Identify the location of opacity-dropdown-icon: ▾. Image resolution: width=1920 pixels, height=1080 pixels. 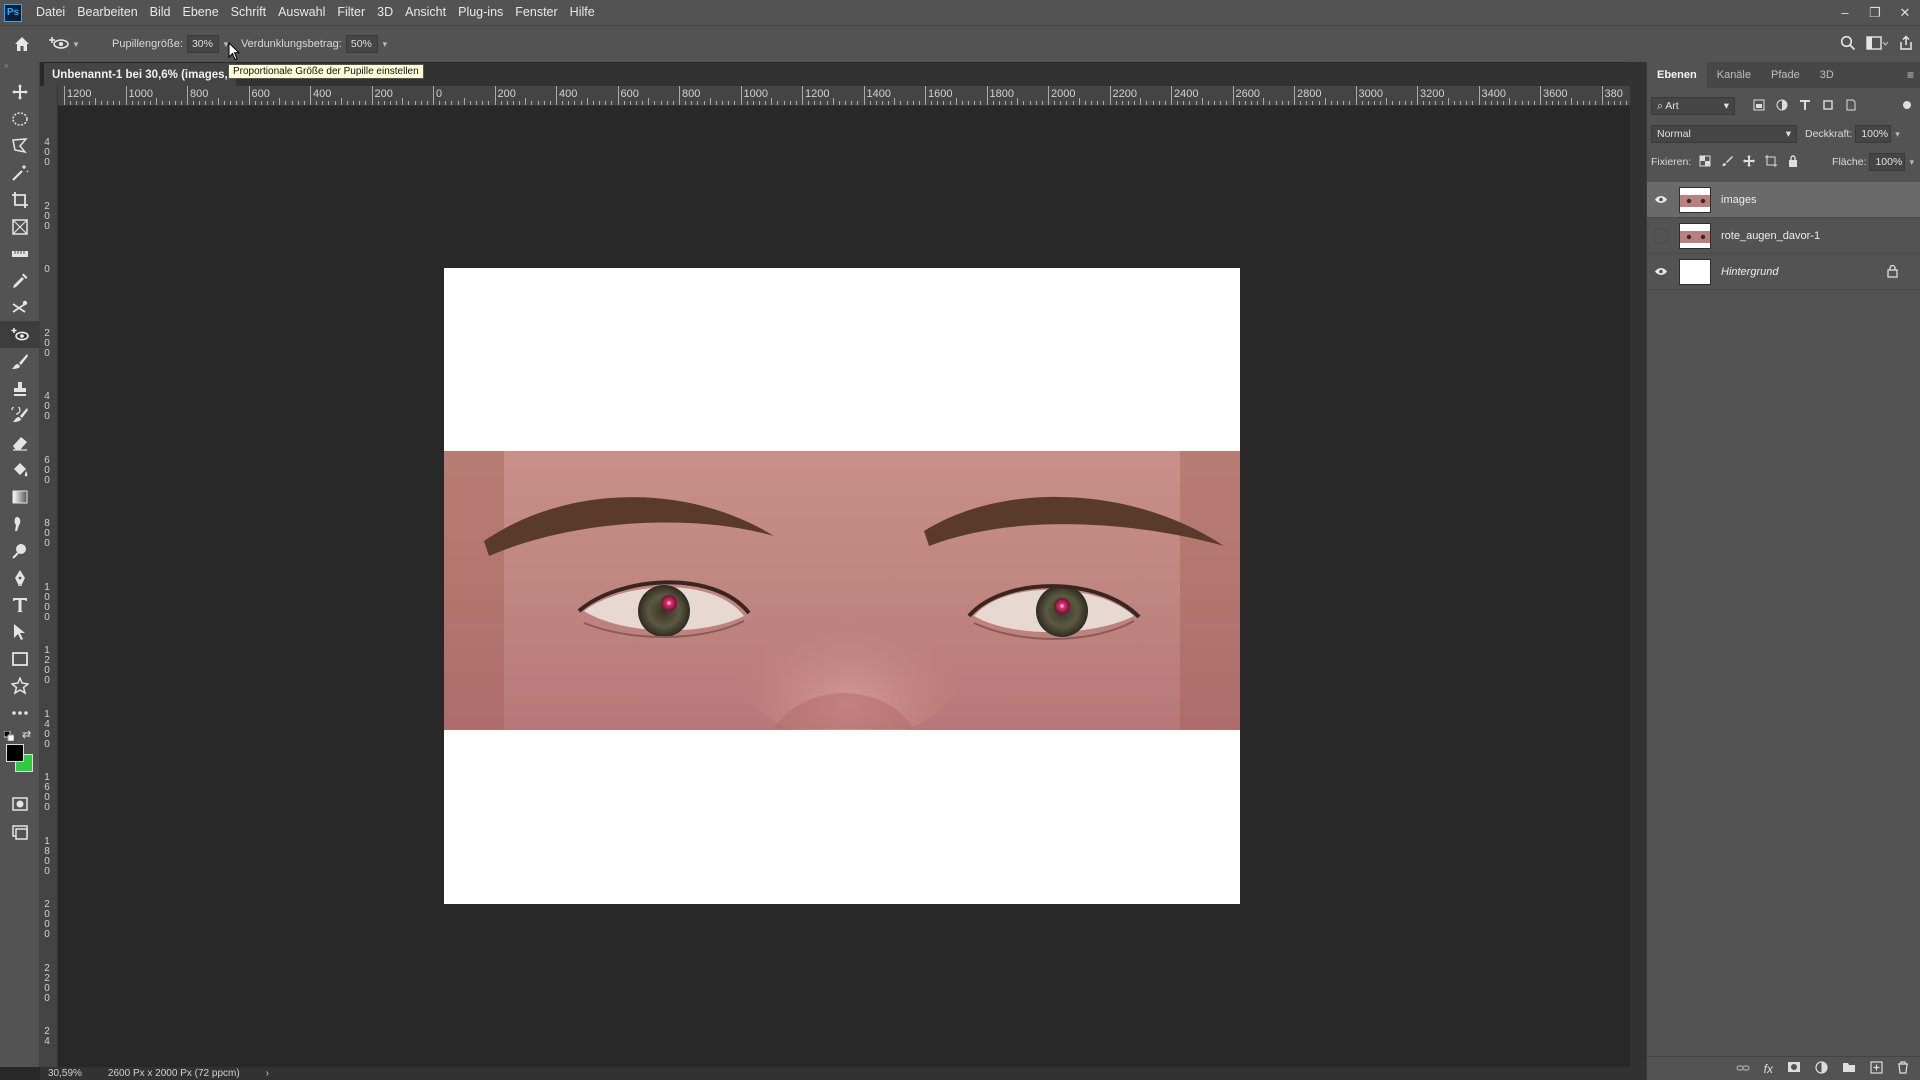
(1897, 134).